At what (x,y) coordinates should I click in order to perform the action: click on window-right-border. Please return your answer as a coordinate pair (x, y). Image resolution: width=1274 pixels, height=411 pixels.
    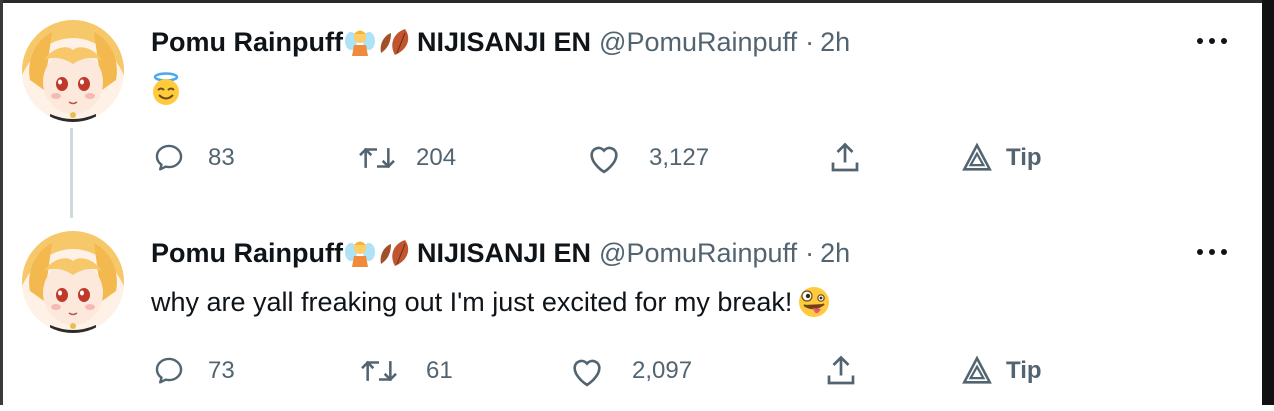
    Looking at the image, I should click on (1268, 202).